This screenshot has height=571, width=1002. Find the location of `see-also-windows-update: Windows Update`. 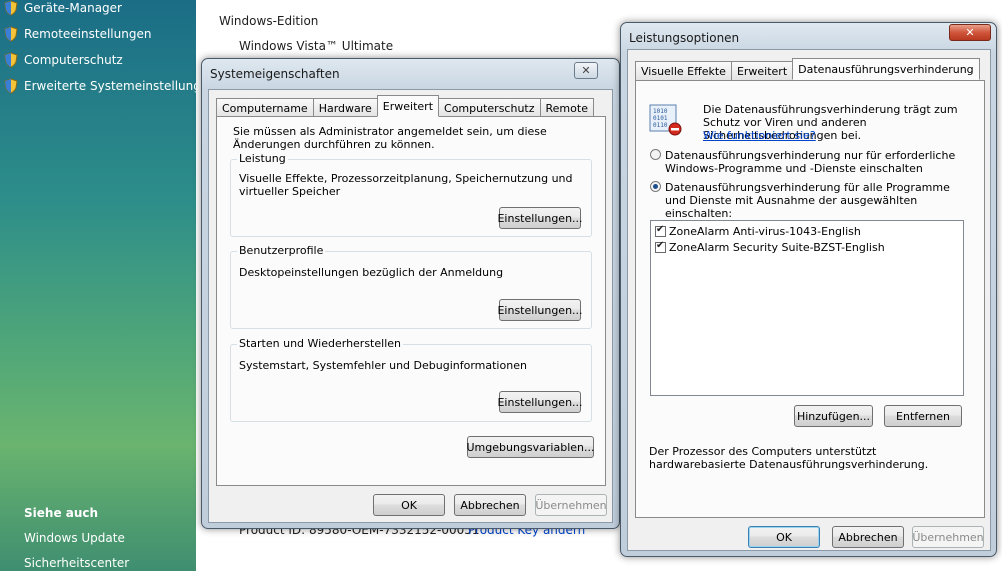

see-also-windows-update: Windows Update is located at coordinates (74, 538).